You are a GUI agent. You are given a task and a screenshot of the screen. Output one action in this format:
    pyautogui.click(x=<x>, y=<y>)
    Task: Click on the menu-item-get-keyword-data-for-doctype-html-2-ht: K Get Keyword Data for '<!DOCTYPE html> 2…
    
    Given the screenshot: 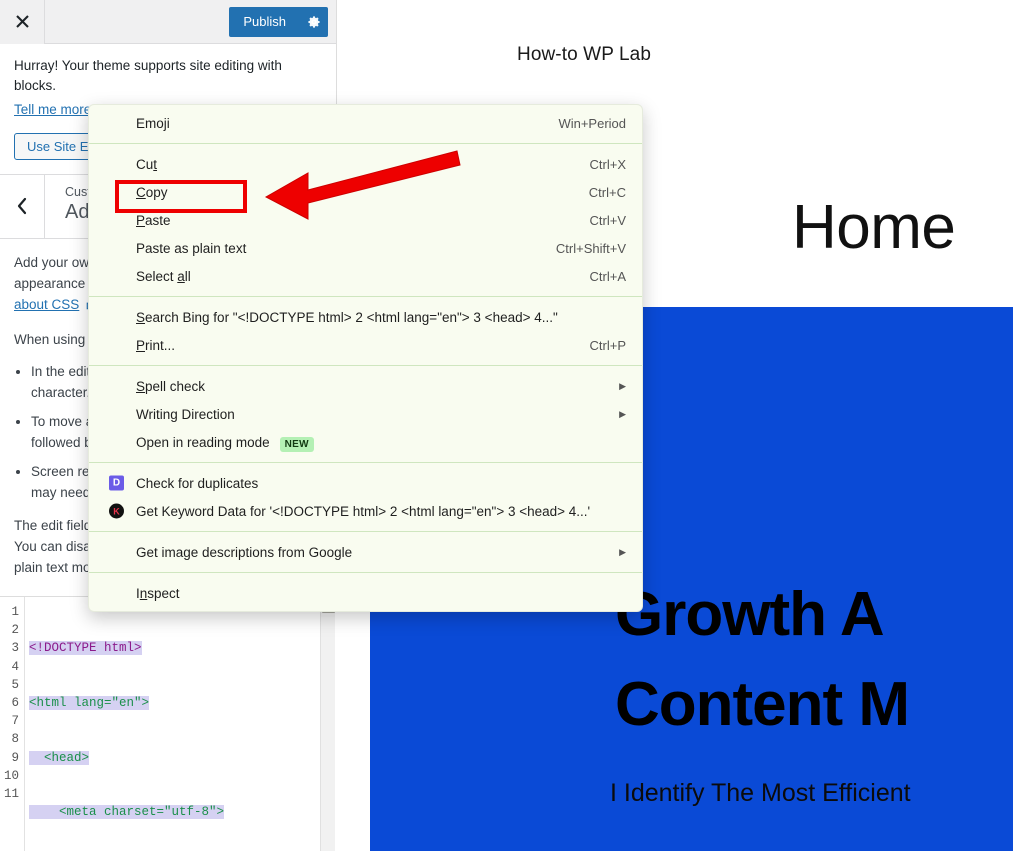 What is the action you would take?
    pyautogui.click(x=365, y=511)
    